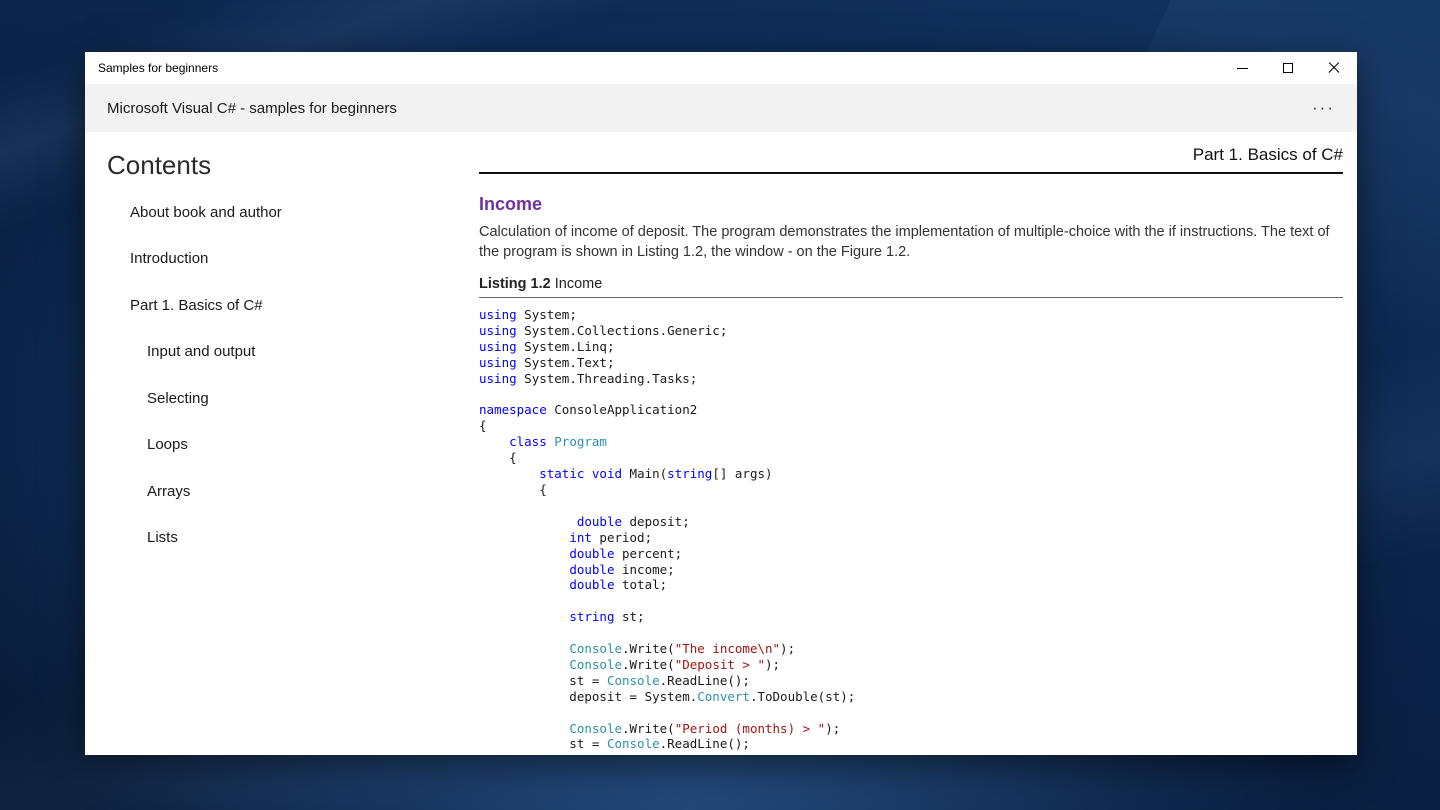 The height and width of the screenshot is (810, 1440). Describe the element at coordinates (911, 474) in the screenshot. I see `code-line: static void Main(string[] args)` at that location.